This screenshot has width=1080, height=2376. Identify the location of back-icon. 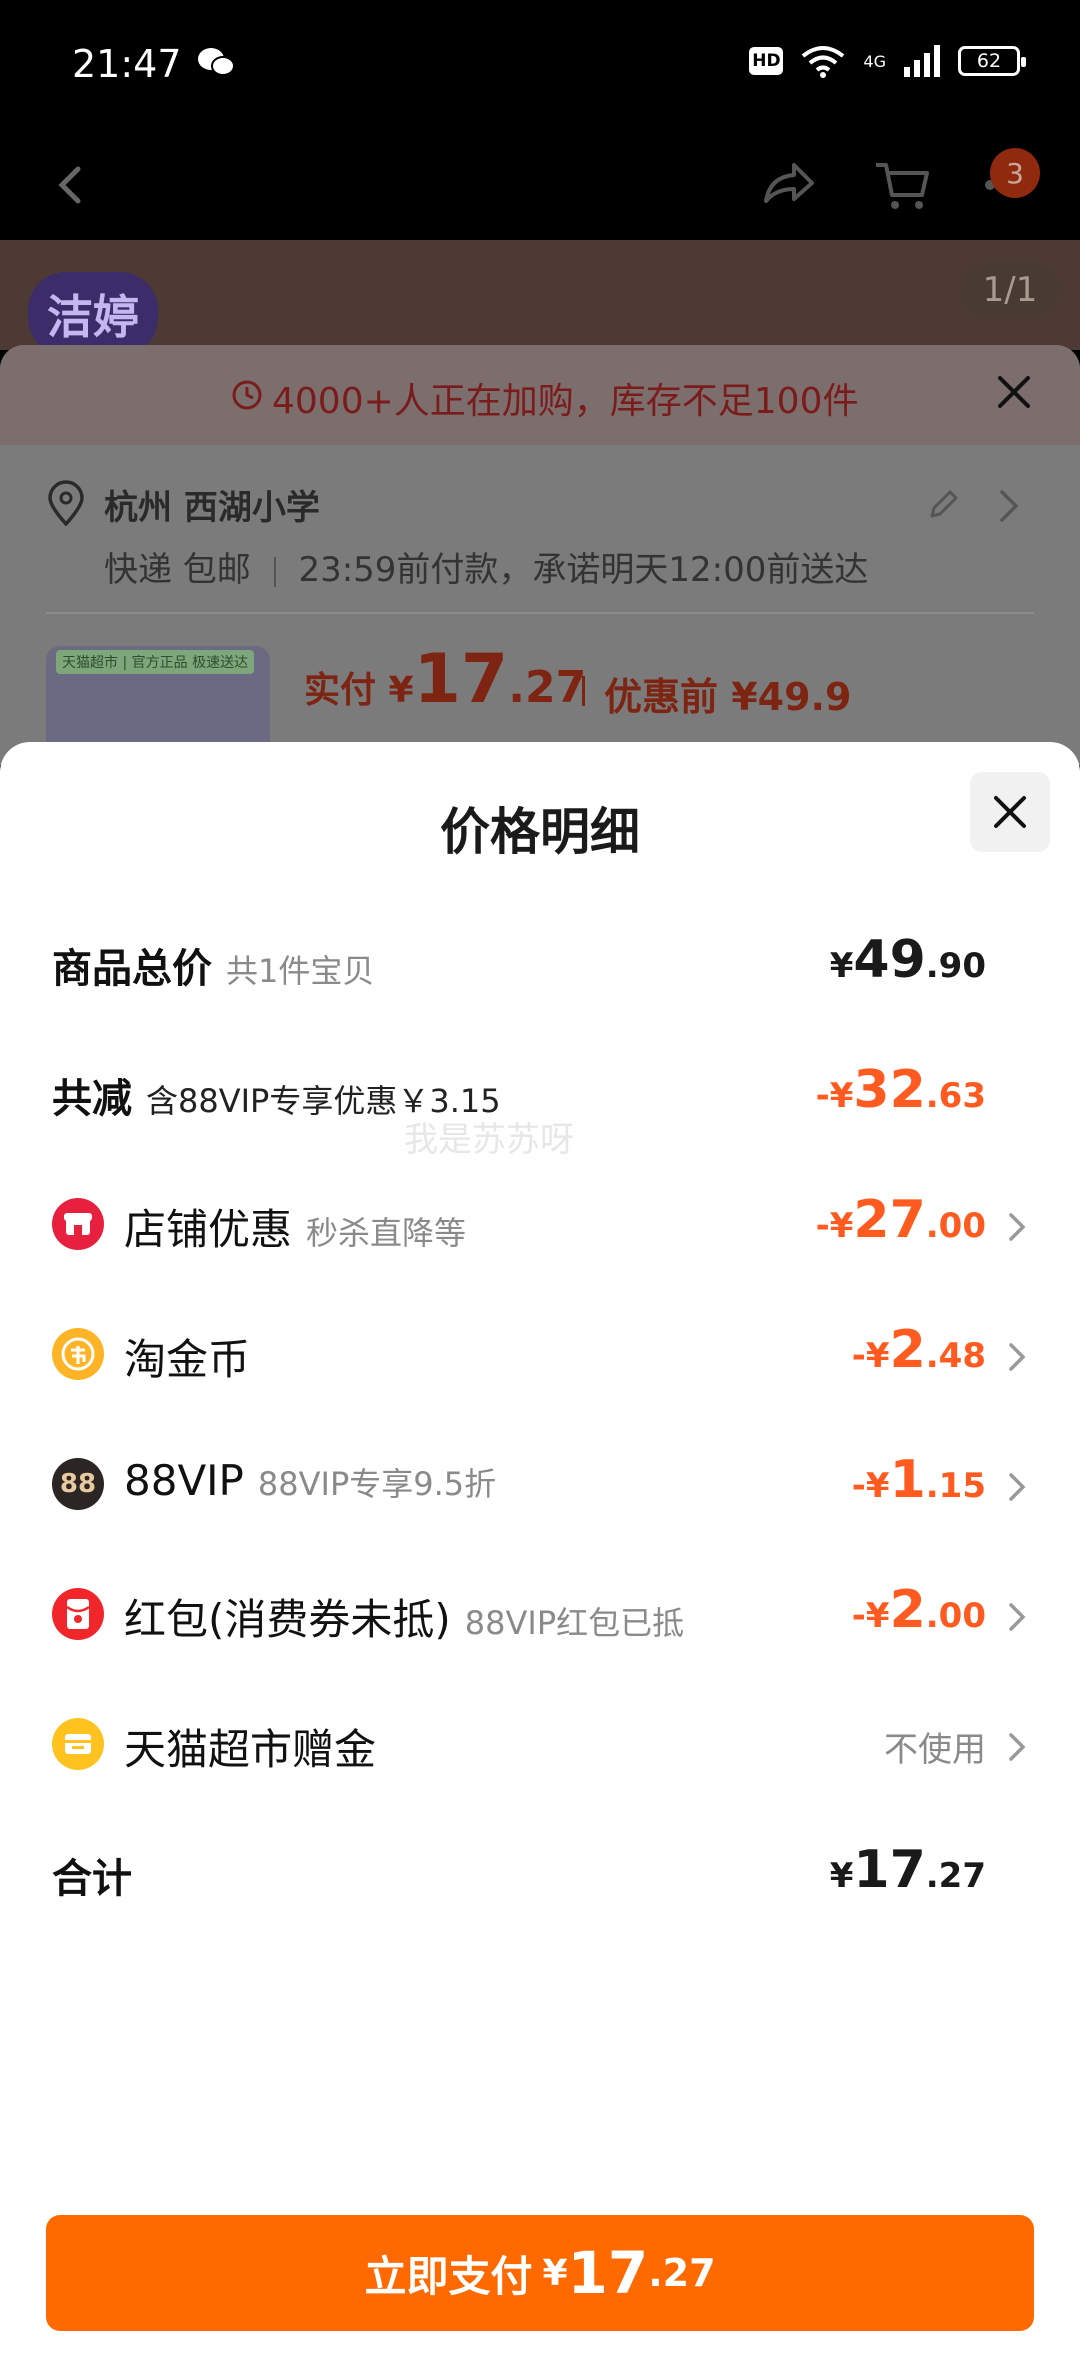
(70, 185).